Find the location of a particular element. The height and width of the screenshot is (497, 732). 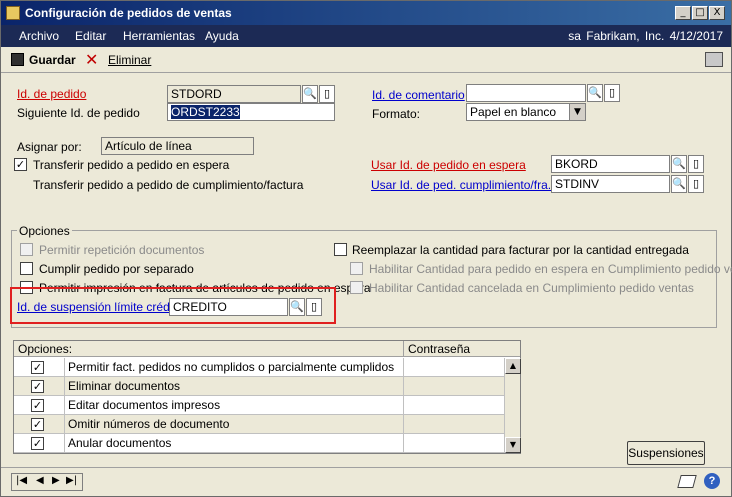

transfer-hold-label: Transferir pedido a pedido en espera is located at coordinates (131, 165).